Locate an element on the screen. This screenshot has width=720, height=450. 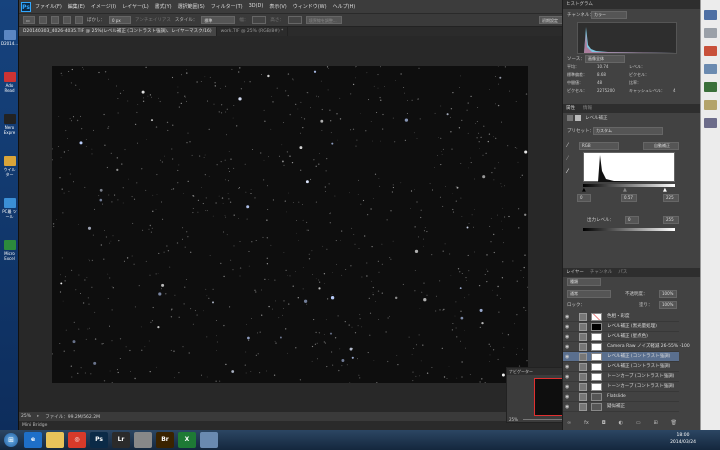
tab-document-2: work.TIF @ 25% (RGB/8#) * is located at coordinates (253, 31).